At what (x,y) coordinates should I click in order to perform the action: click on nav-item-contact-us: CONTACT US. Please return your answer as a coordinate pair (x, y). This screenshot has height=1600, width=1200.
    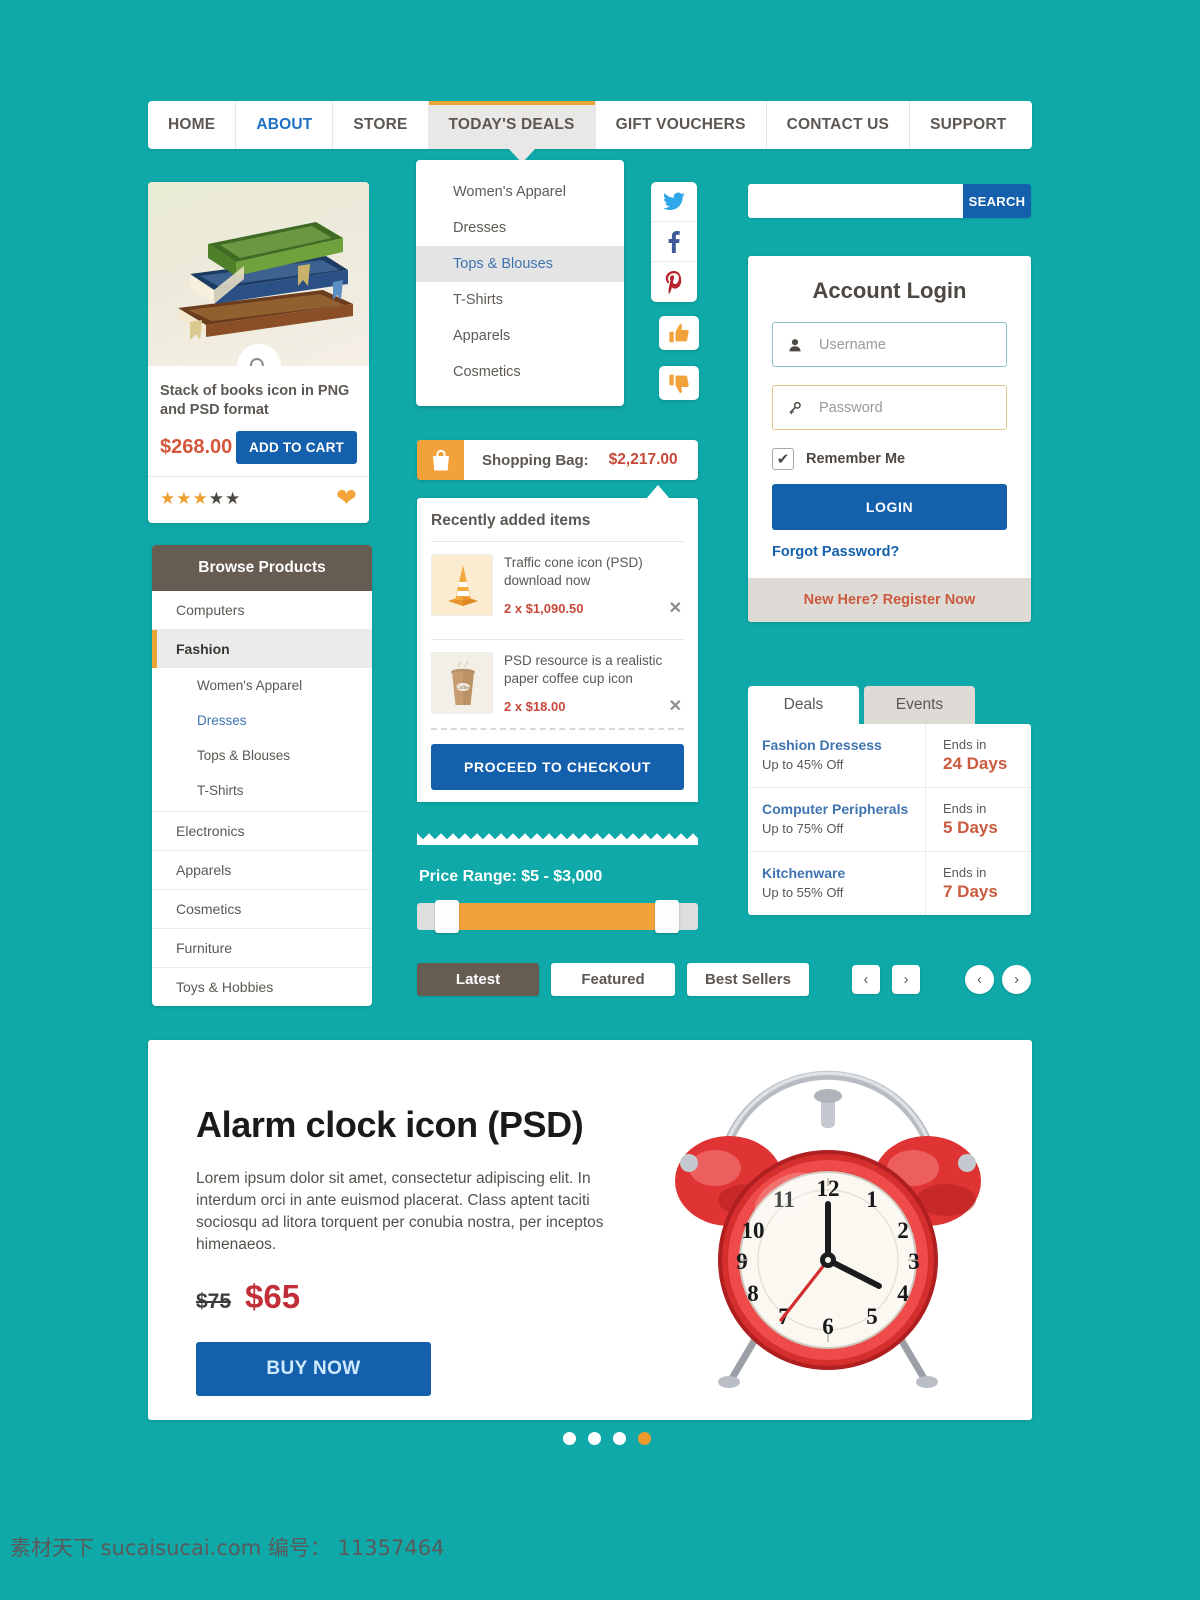
    Looking at the image, I should click on (839, 125).